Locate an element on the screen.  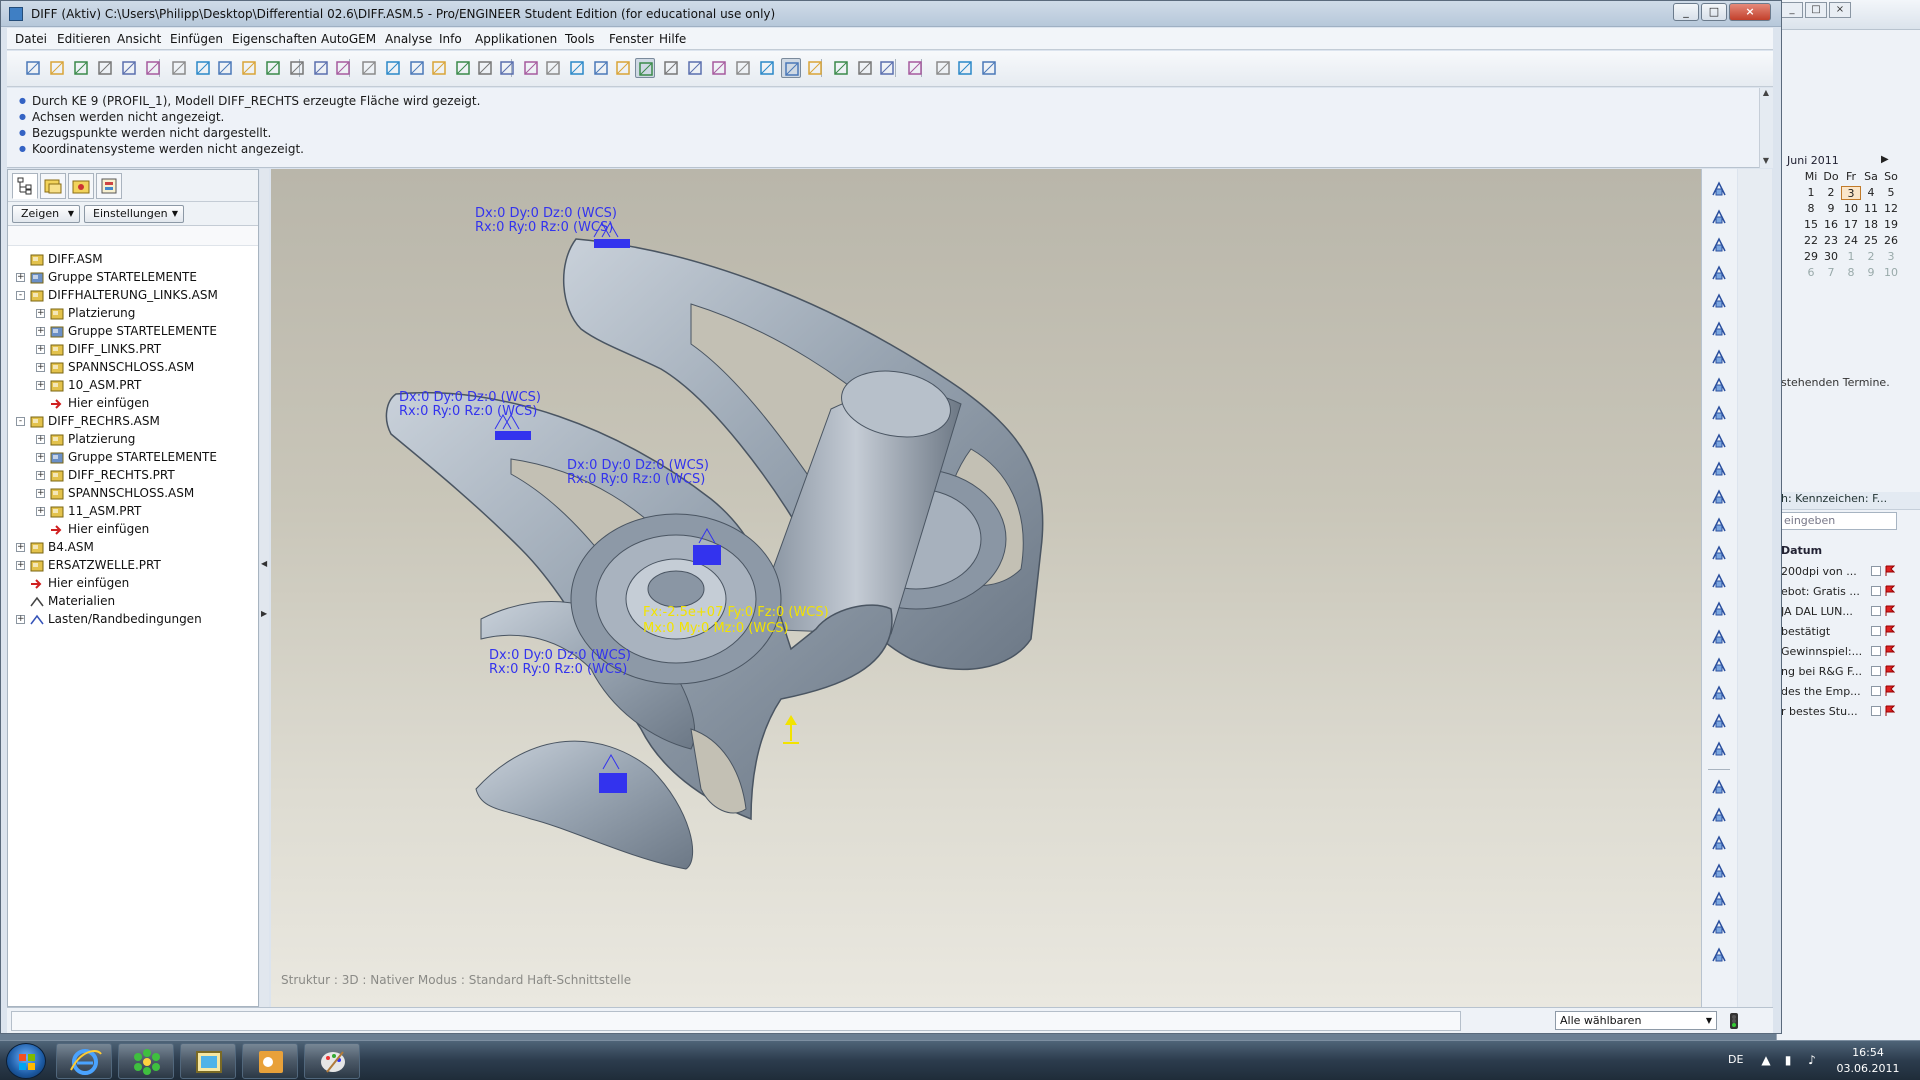
open-file-button is located at coordinates (57, 68).